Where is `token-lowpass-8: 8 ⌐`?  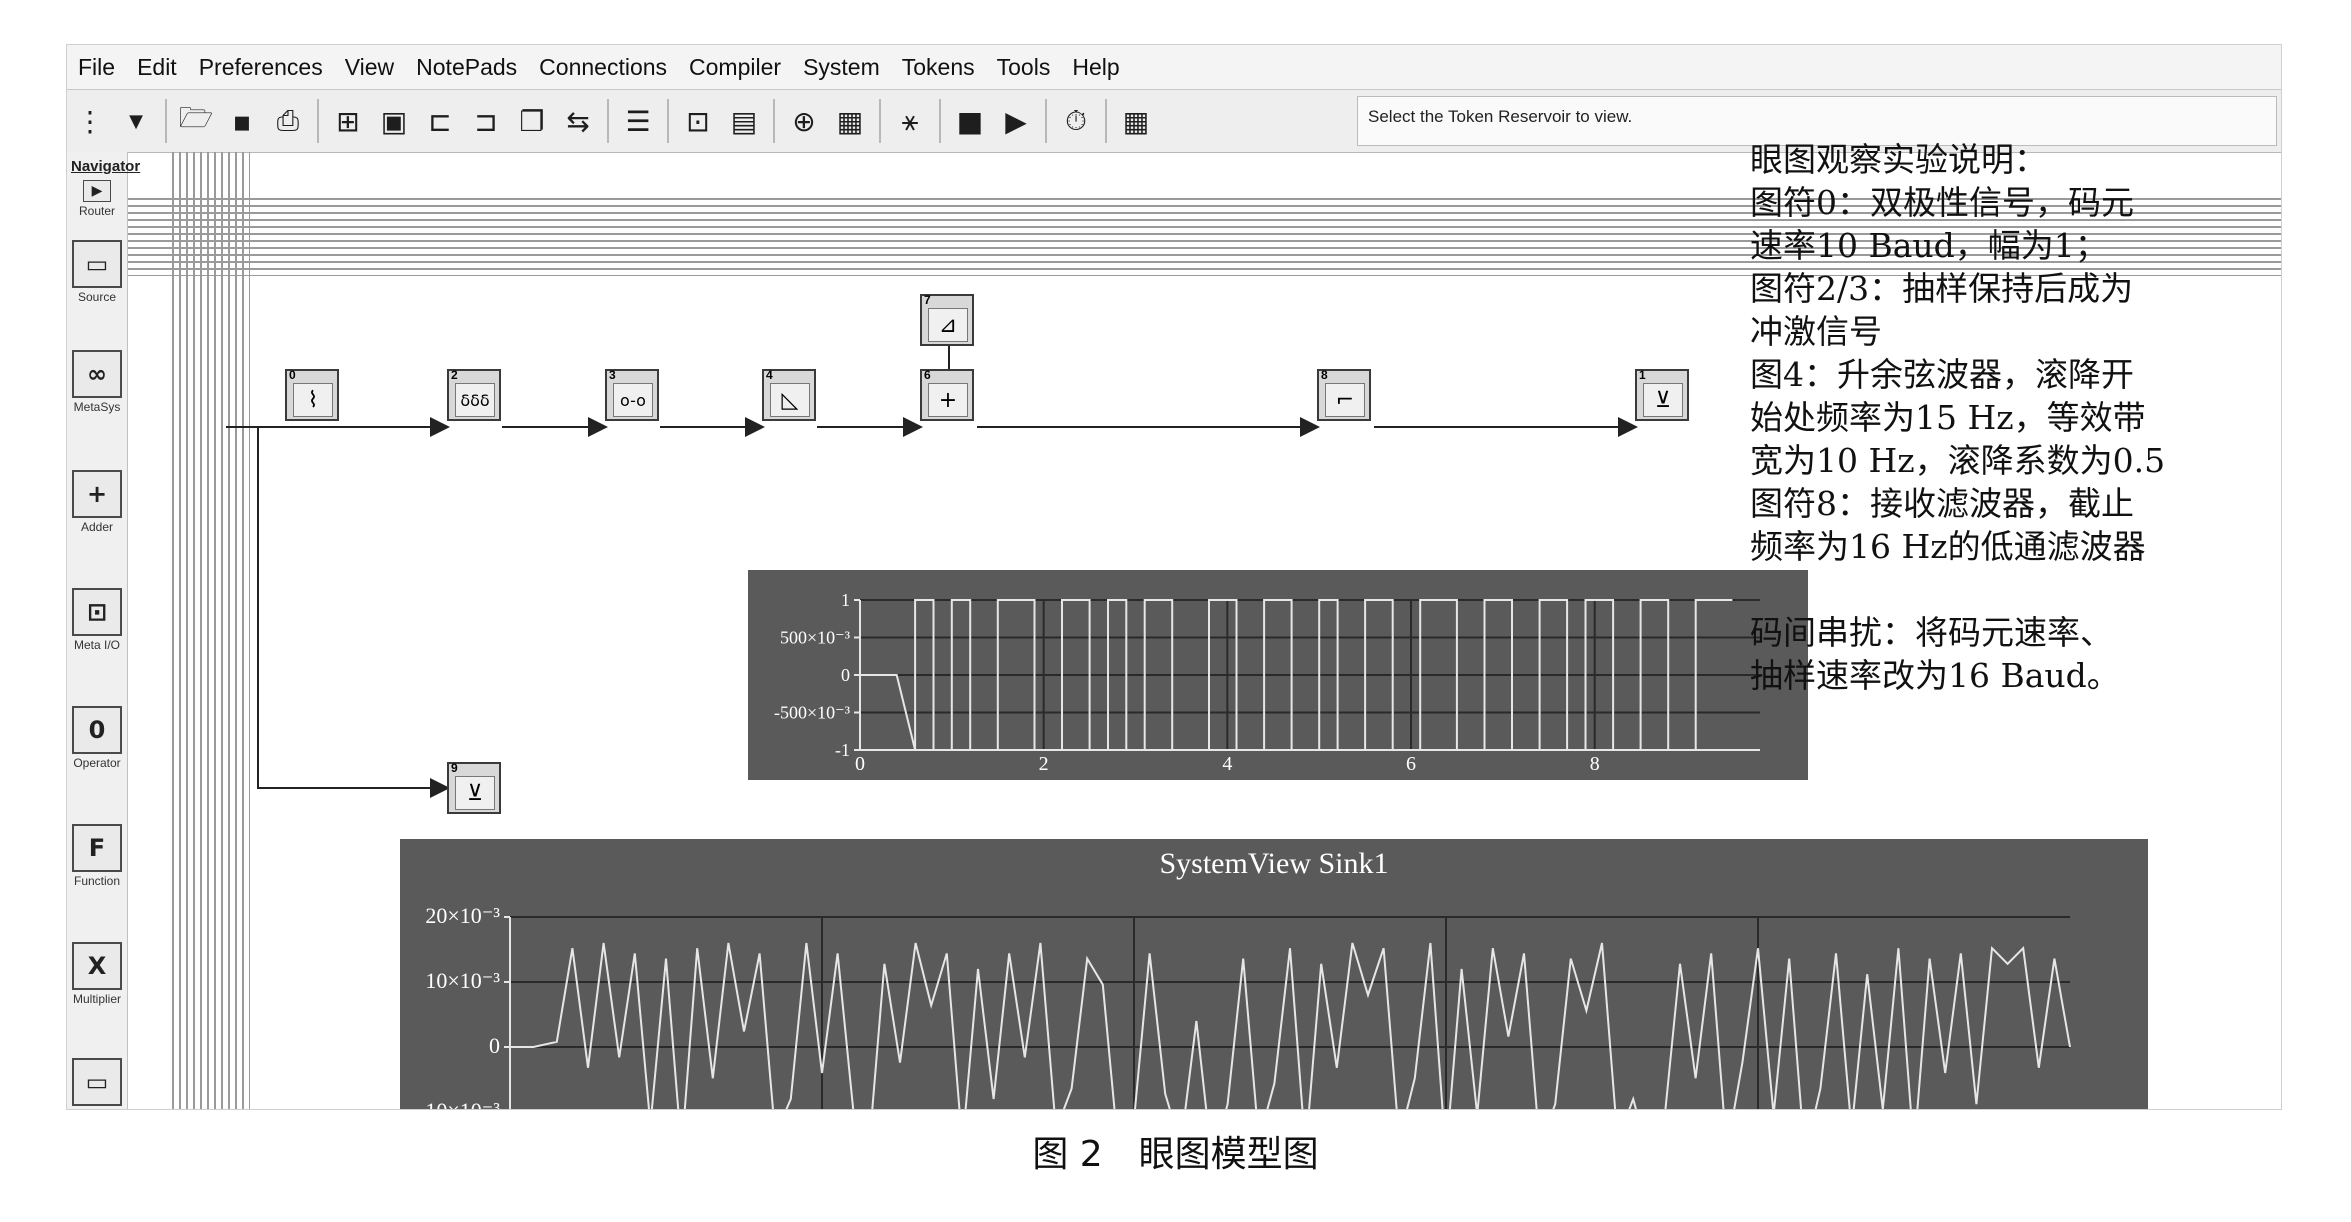 token-lowpass-8: 8 ⌐ is located at coordinates (1344, 394).